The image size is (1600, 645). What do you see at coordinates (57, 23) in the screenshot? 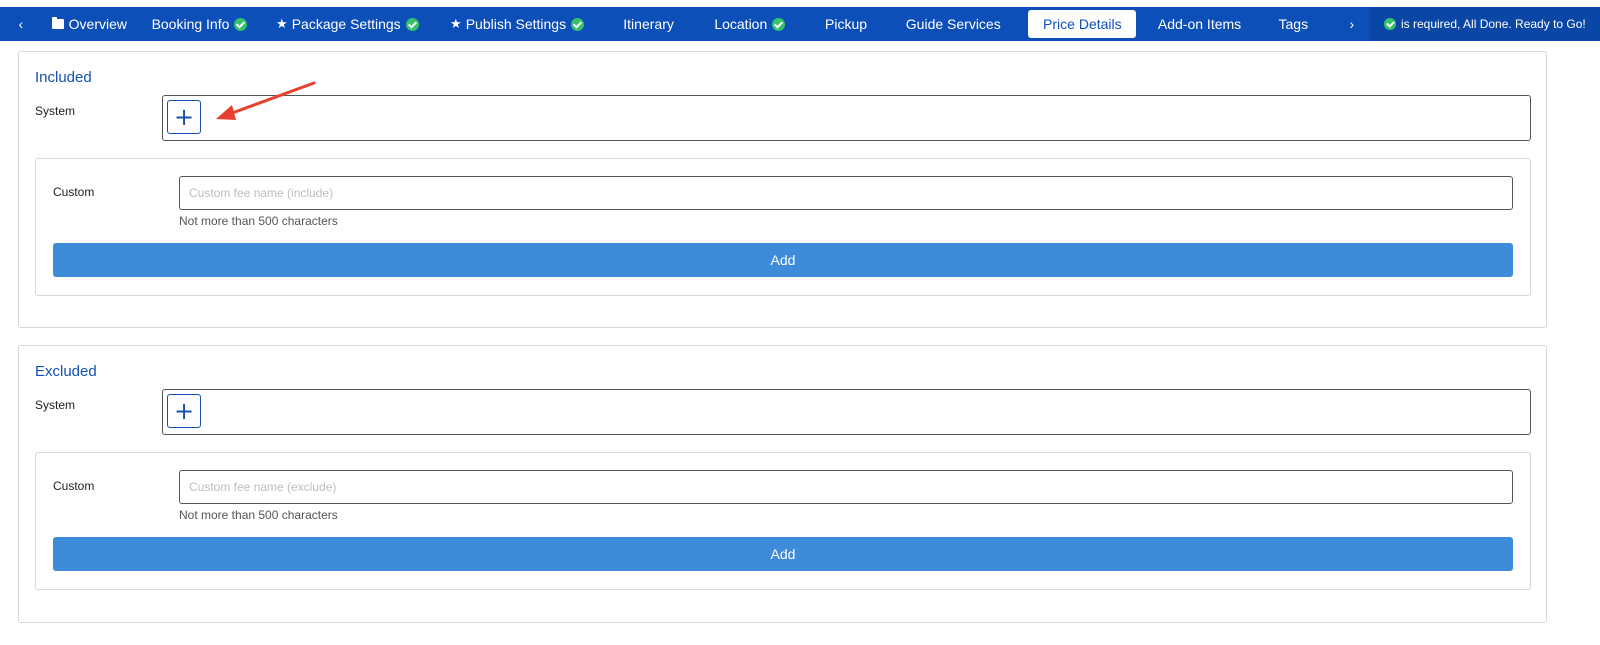
I see `folder-icon` at bounding box center [57, 23].